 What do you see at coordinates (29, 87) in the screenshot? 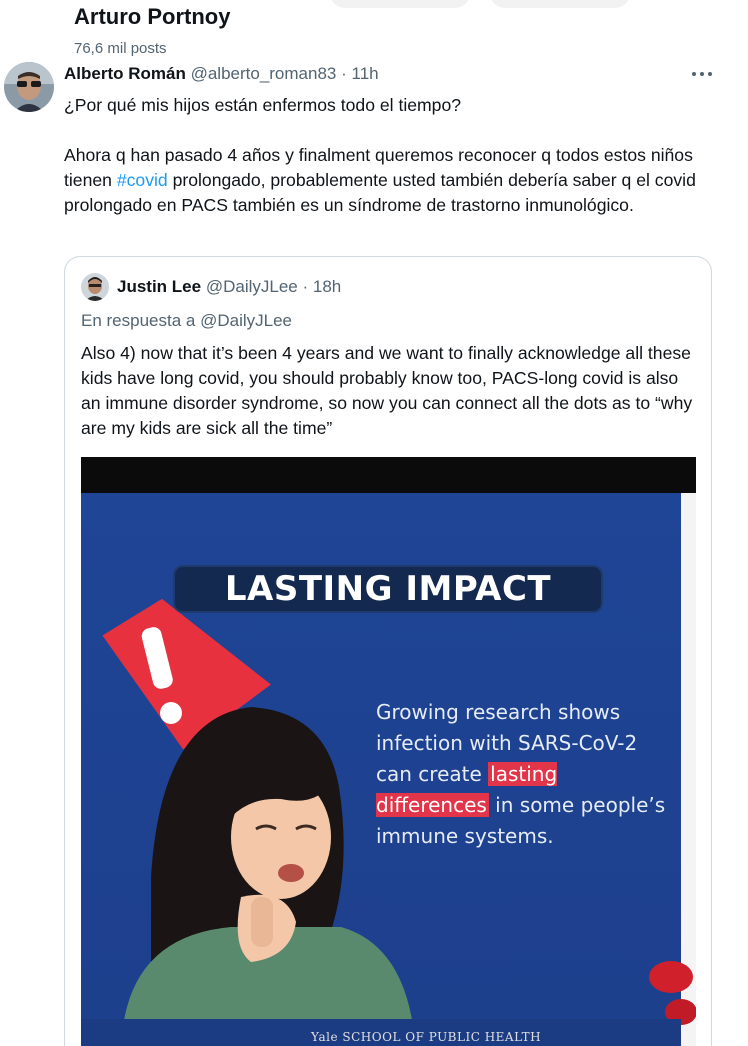
I see `author-avatar` at bounding box center [29, 87].